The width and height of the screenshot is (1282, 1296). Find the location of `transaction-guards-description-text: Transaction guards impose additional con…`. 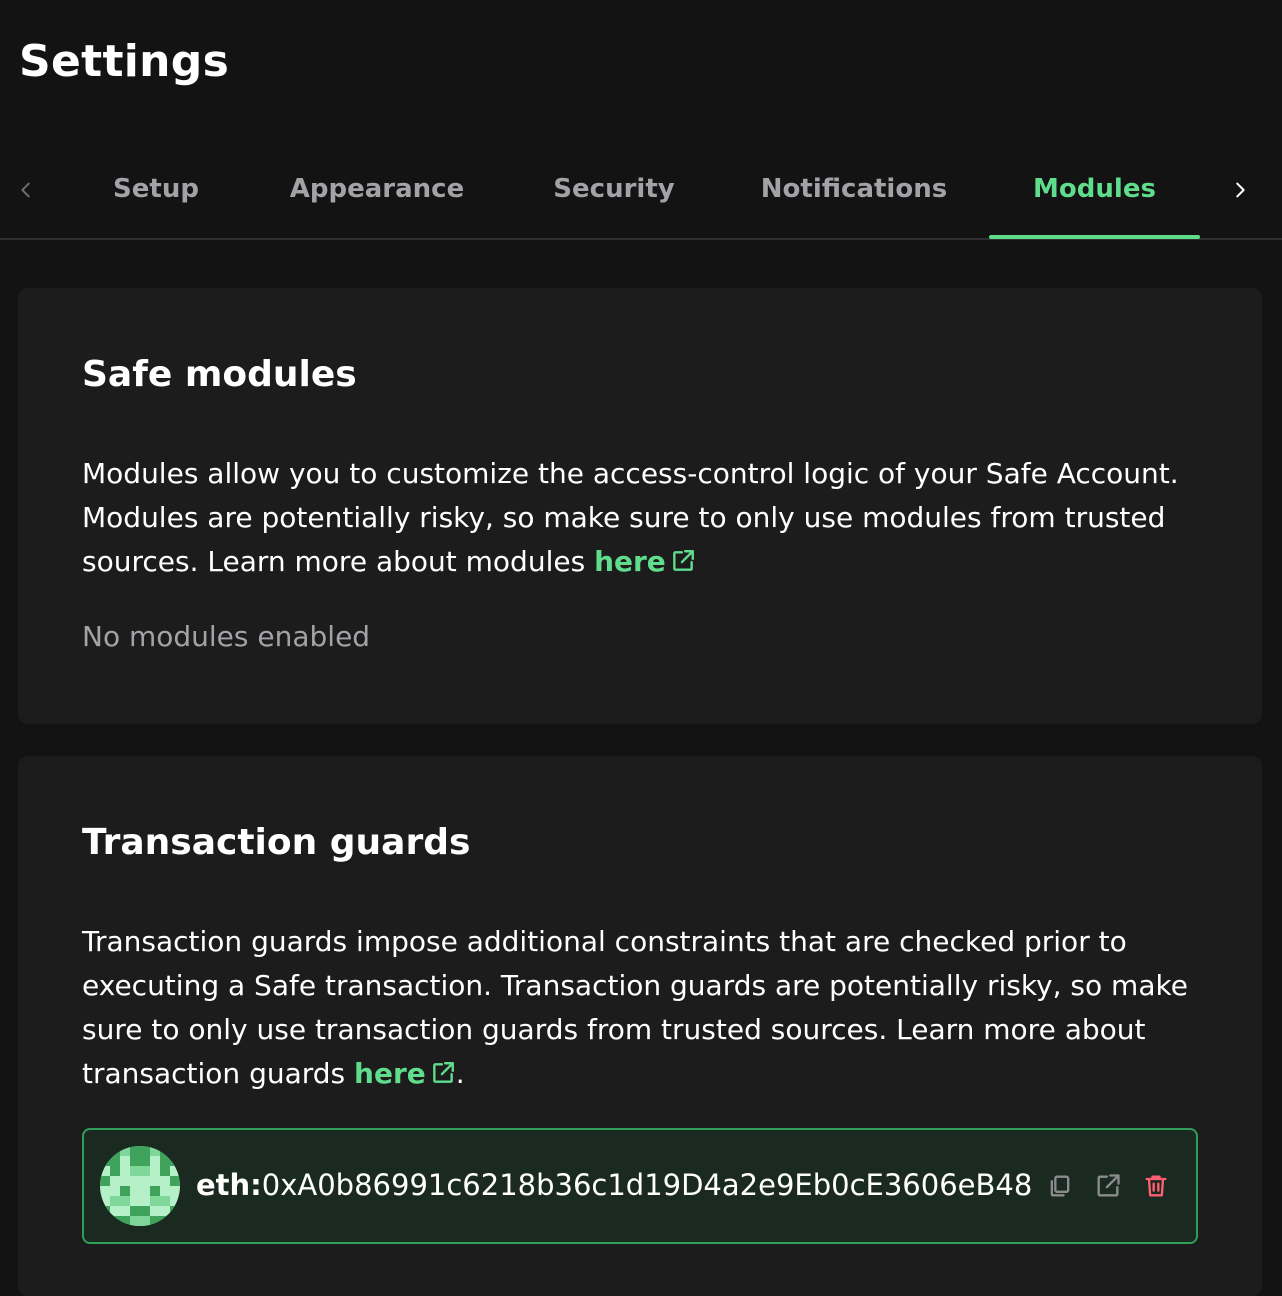

transaction-guards-description-text: Transaction guards impose additional con… is located at coordinates (635, 1007).